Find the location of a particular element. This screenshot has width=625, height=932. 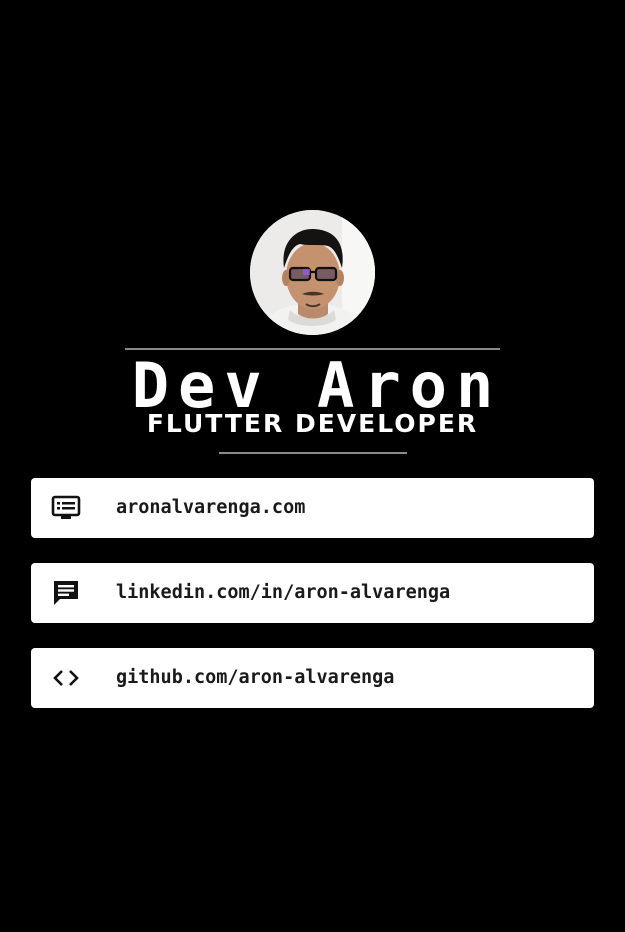

avatar is located at coordinates (312, 272).